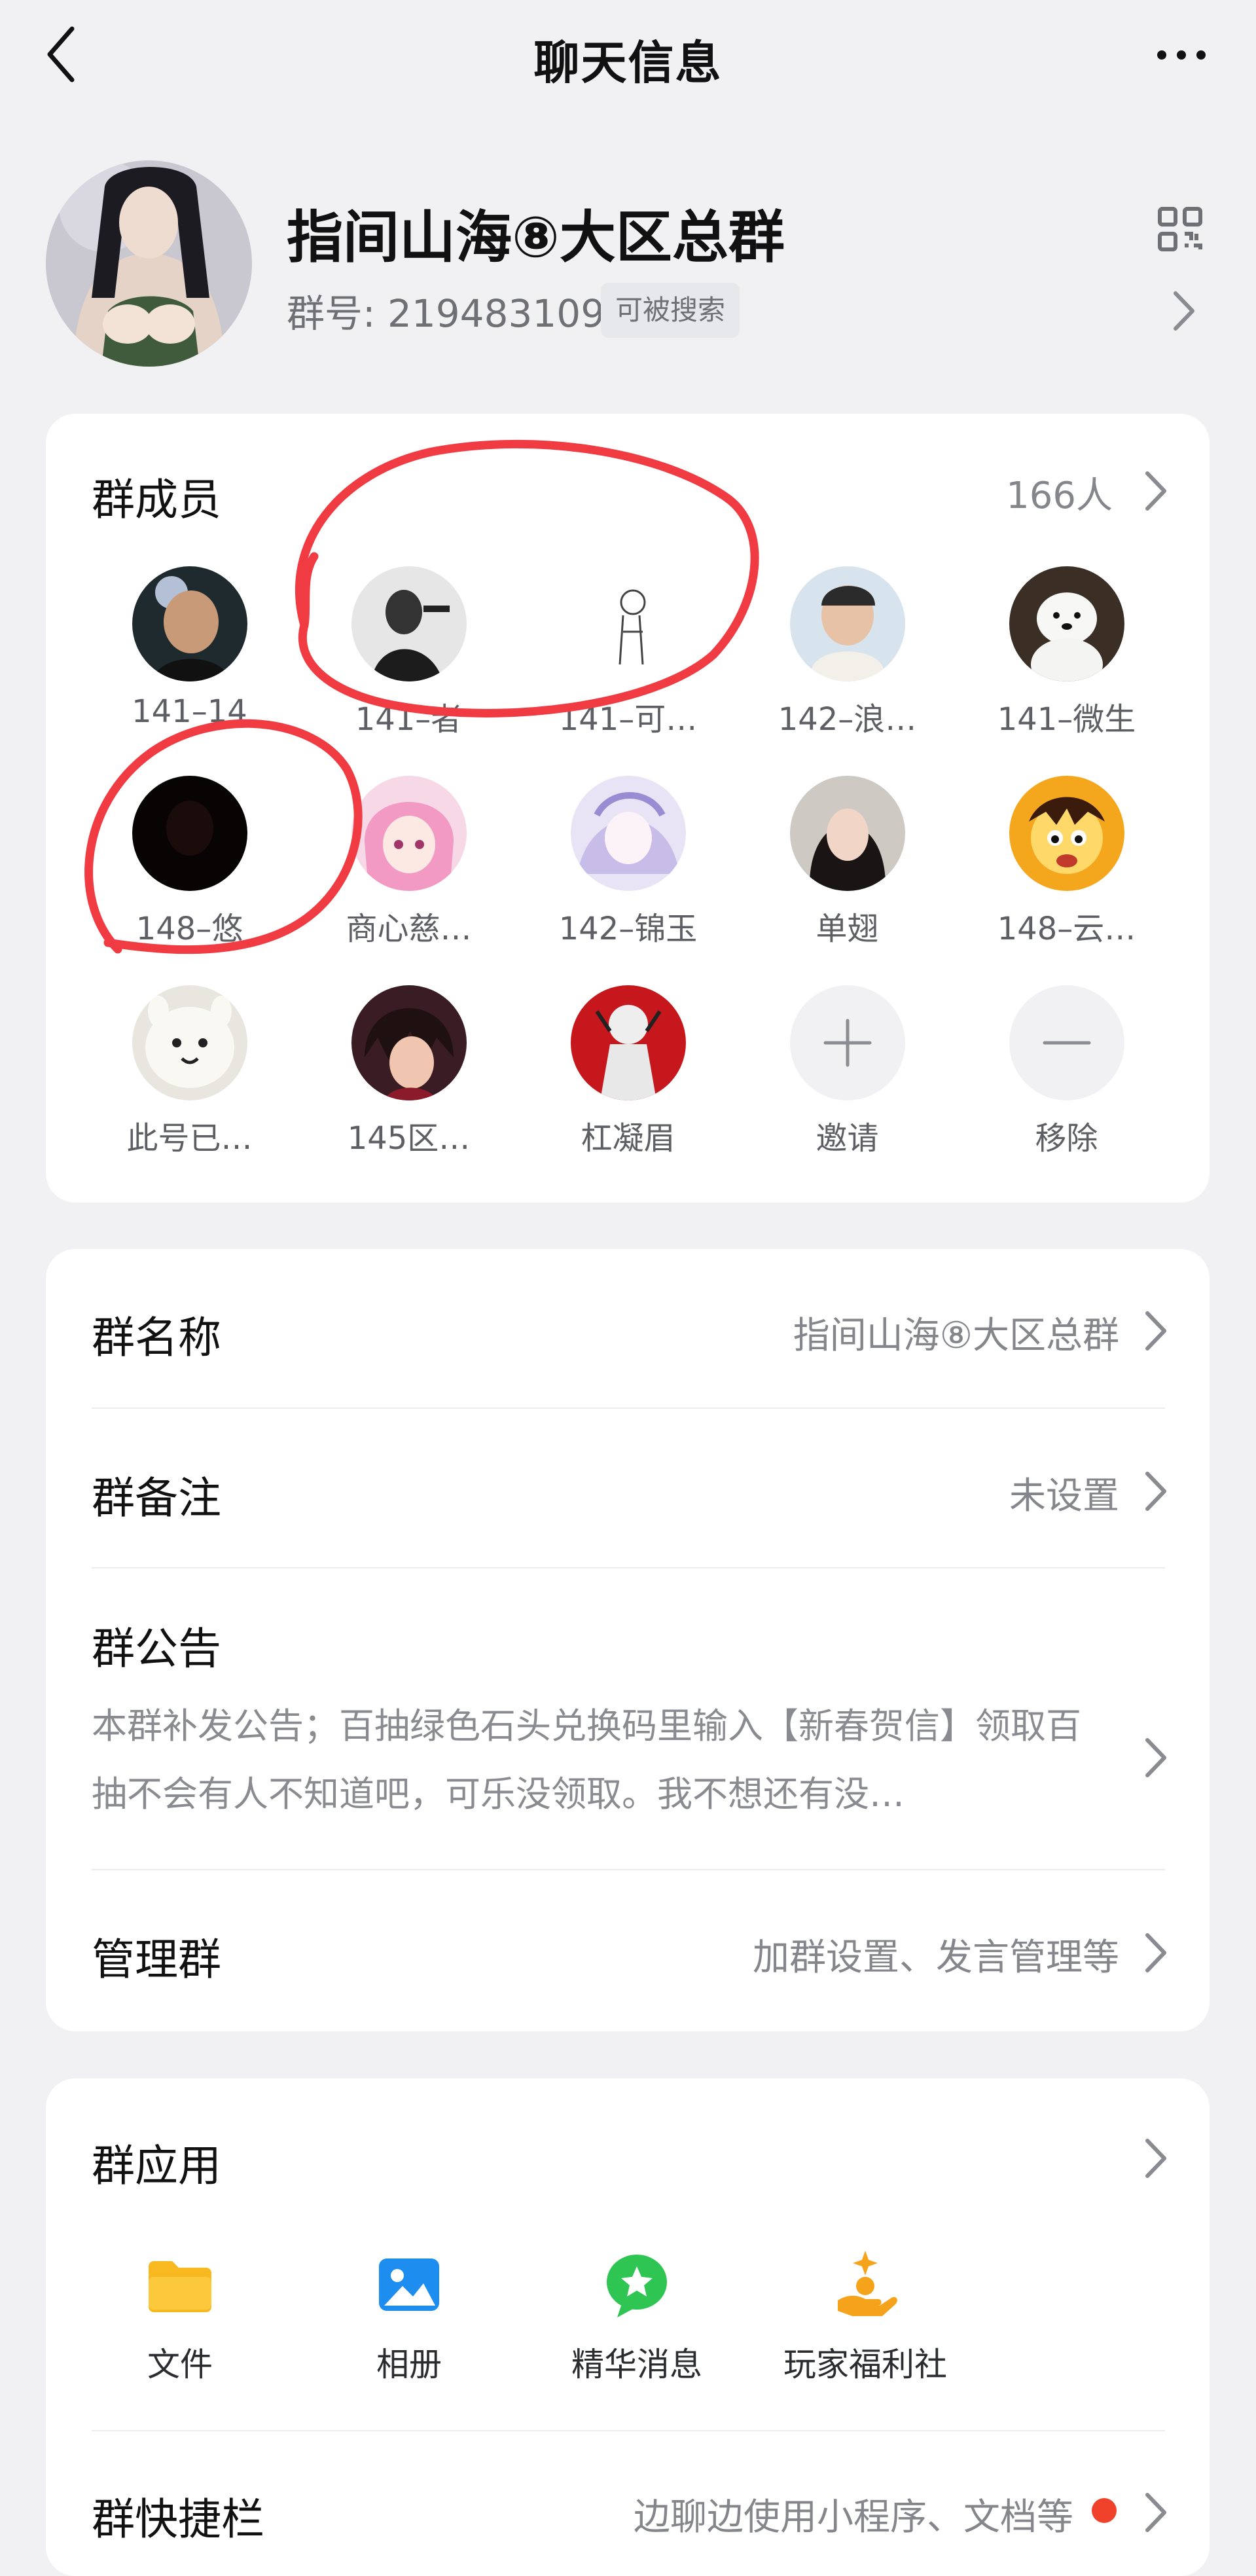  What do you see at coordinates (1066, 1138) in the screenshot?
I see `remove-label: 移除` at bounding box center [1066, 1138].